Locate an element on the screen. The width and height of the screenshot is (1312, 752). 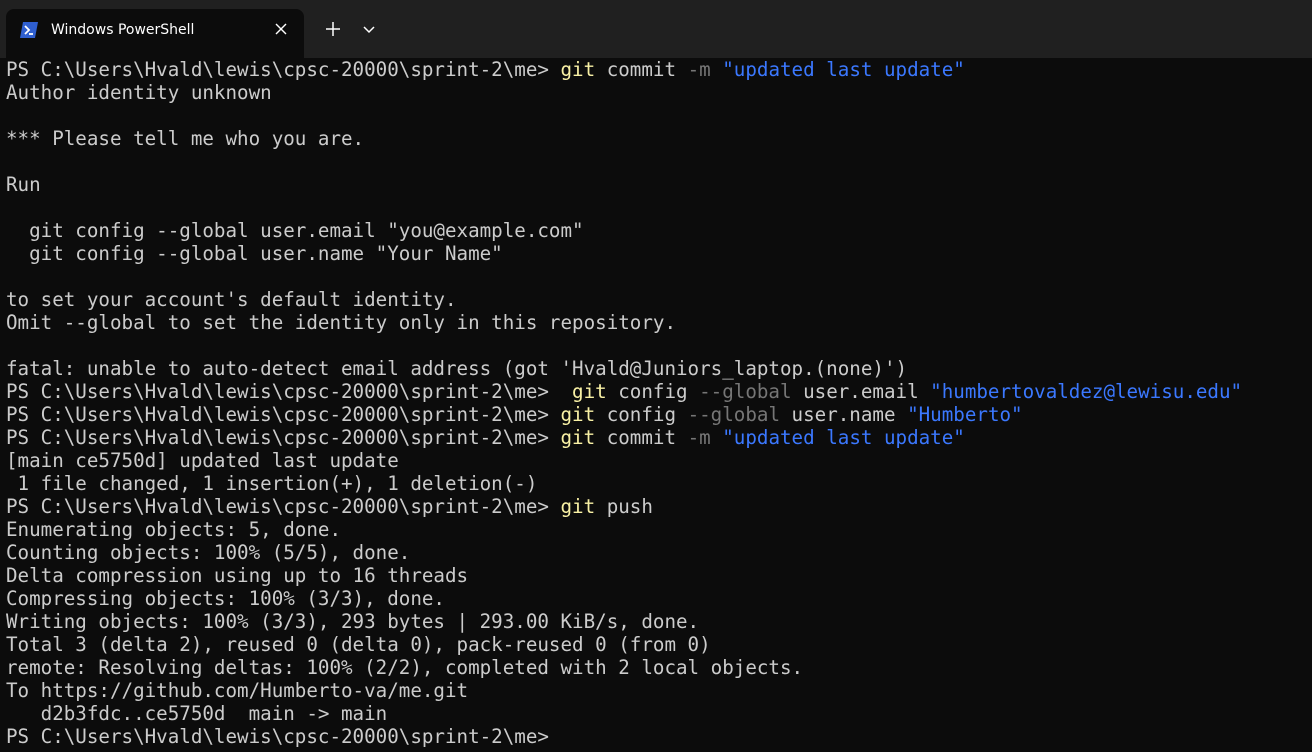
tab-title: Windows PowerShell is located at coordinates (123, 30).